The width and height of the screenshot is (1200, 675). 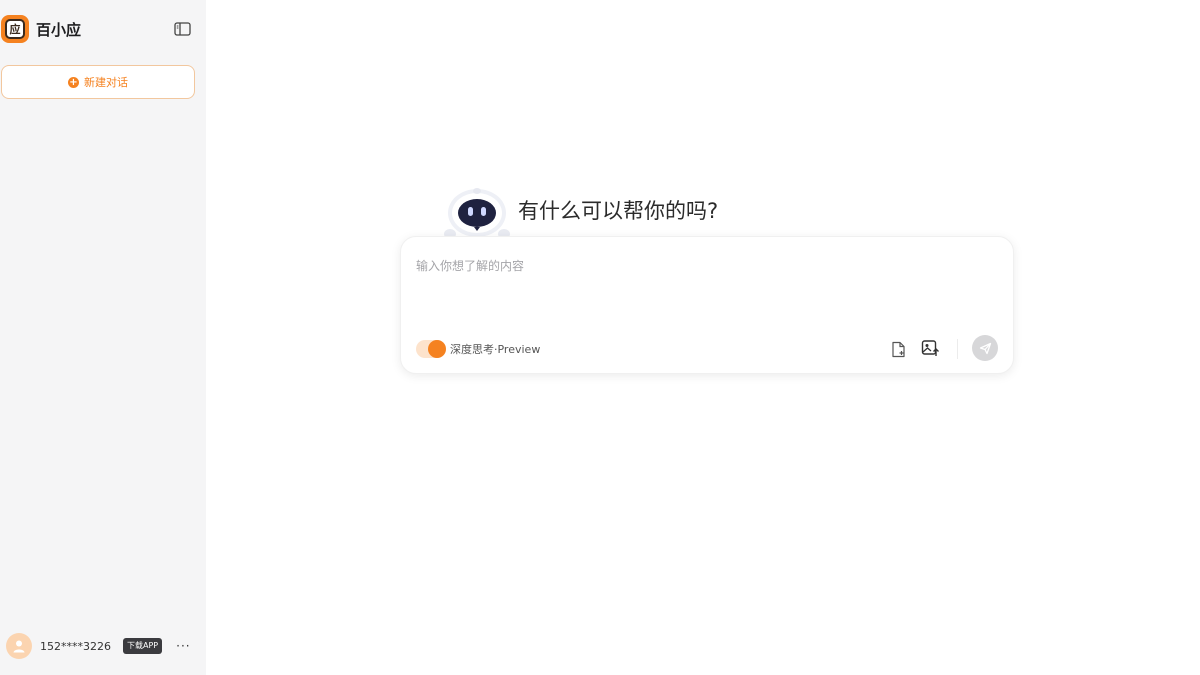 I want to click on send-button, so click(x=985, y=348).